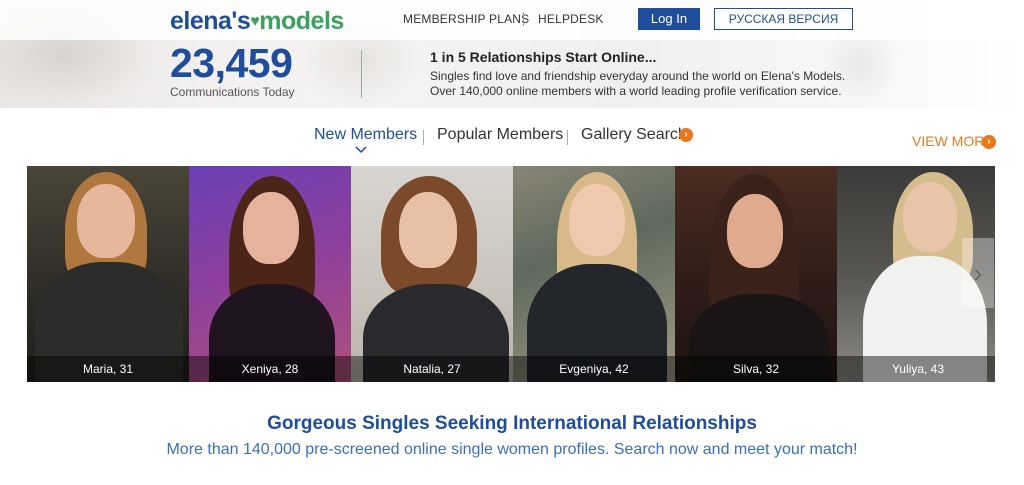 This screenshot has height=485, width=1024. I want to click on communications-label: Communications Today, so click(232, 92).